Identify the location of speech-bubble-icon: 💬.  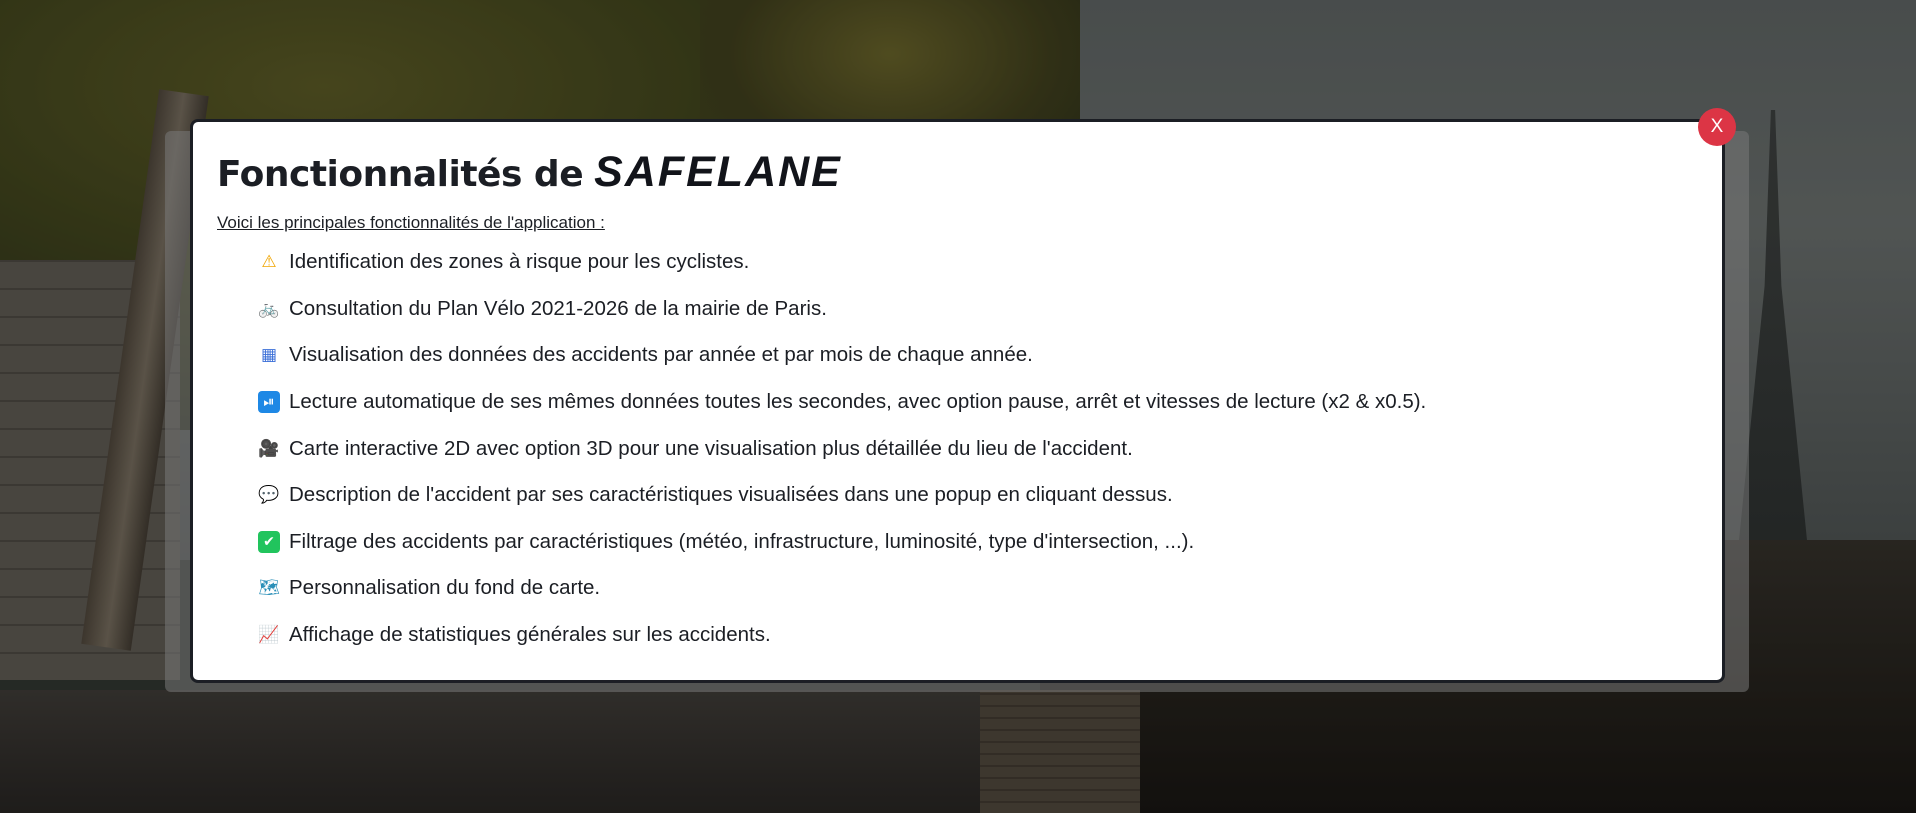
(269, 495).